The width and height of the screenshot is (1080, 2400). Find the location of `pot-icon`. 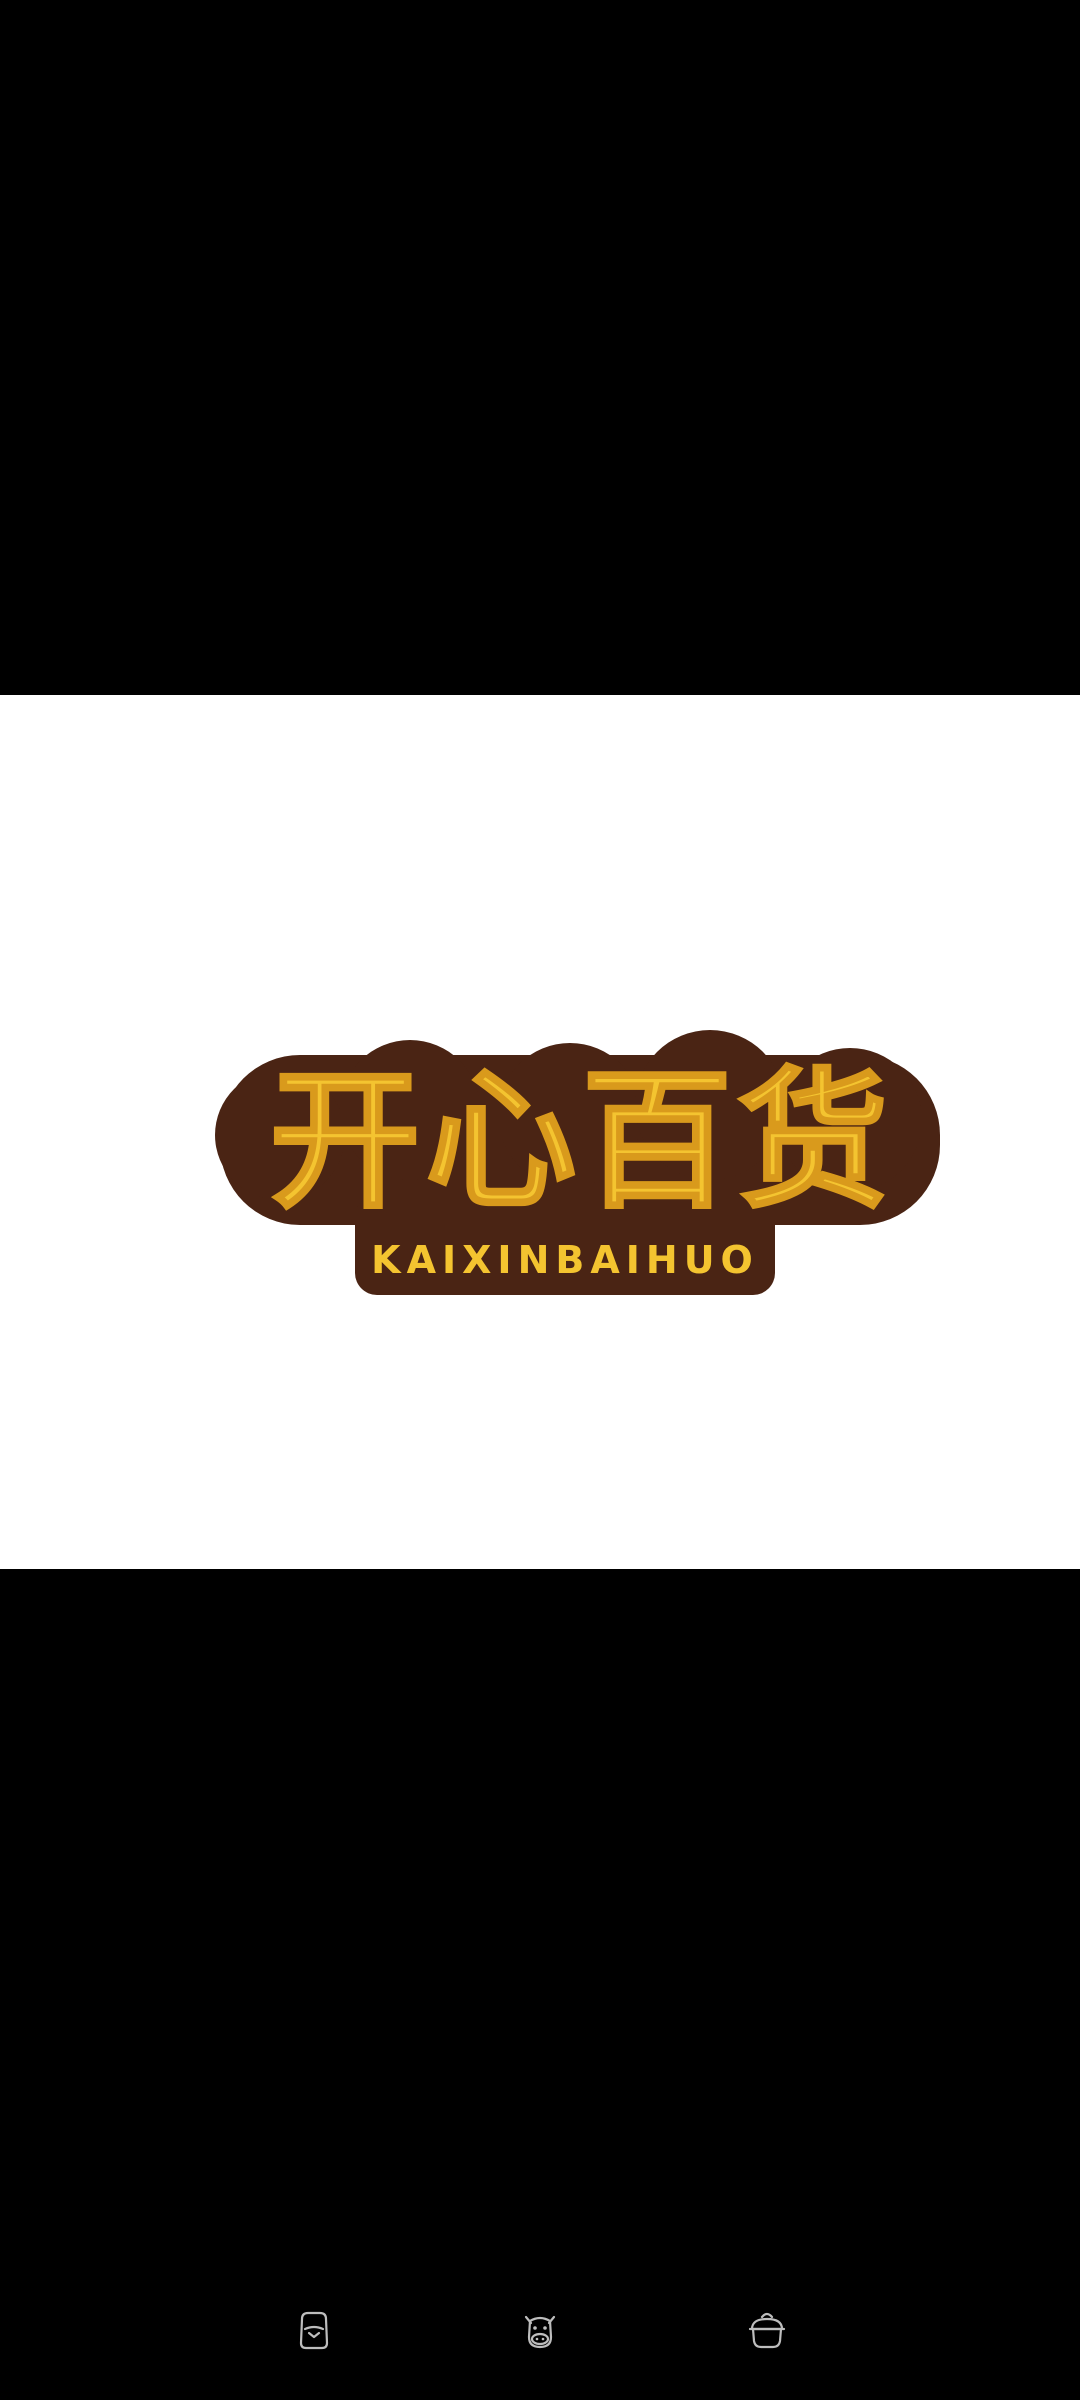

pot-icon is located at coordinates (767, 2330).